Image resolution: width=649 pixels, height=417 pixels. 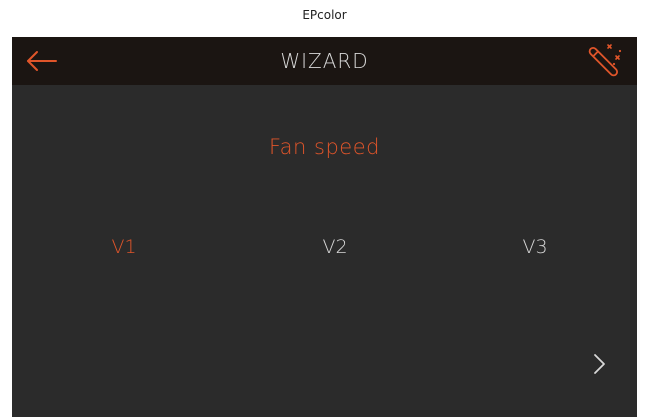 I want to click on chevron-right-icon, so click(x=599, y=364).